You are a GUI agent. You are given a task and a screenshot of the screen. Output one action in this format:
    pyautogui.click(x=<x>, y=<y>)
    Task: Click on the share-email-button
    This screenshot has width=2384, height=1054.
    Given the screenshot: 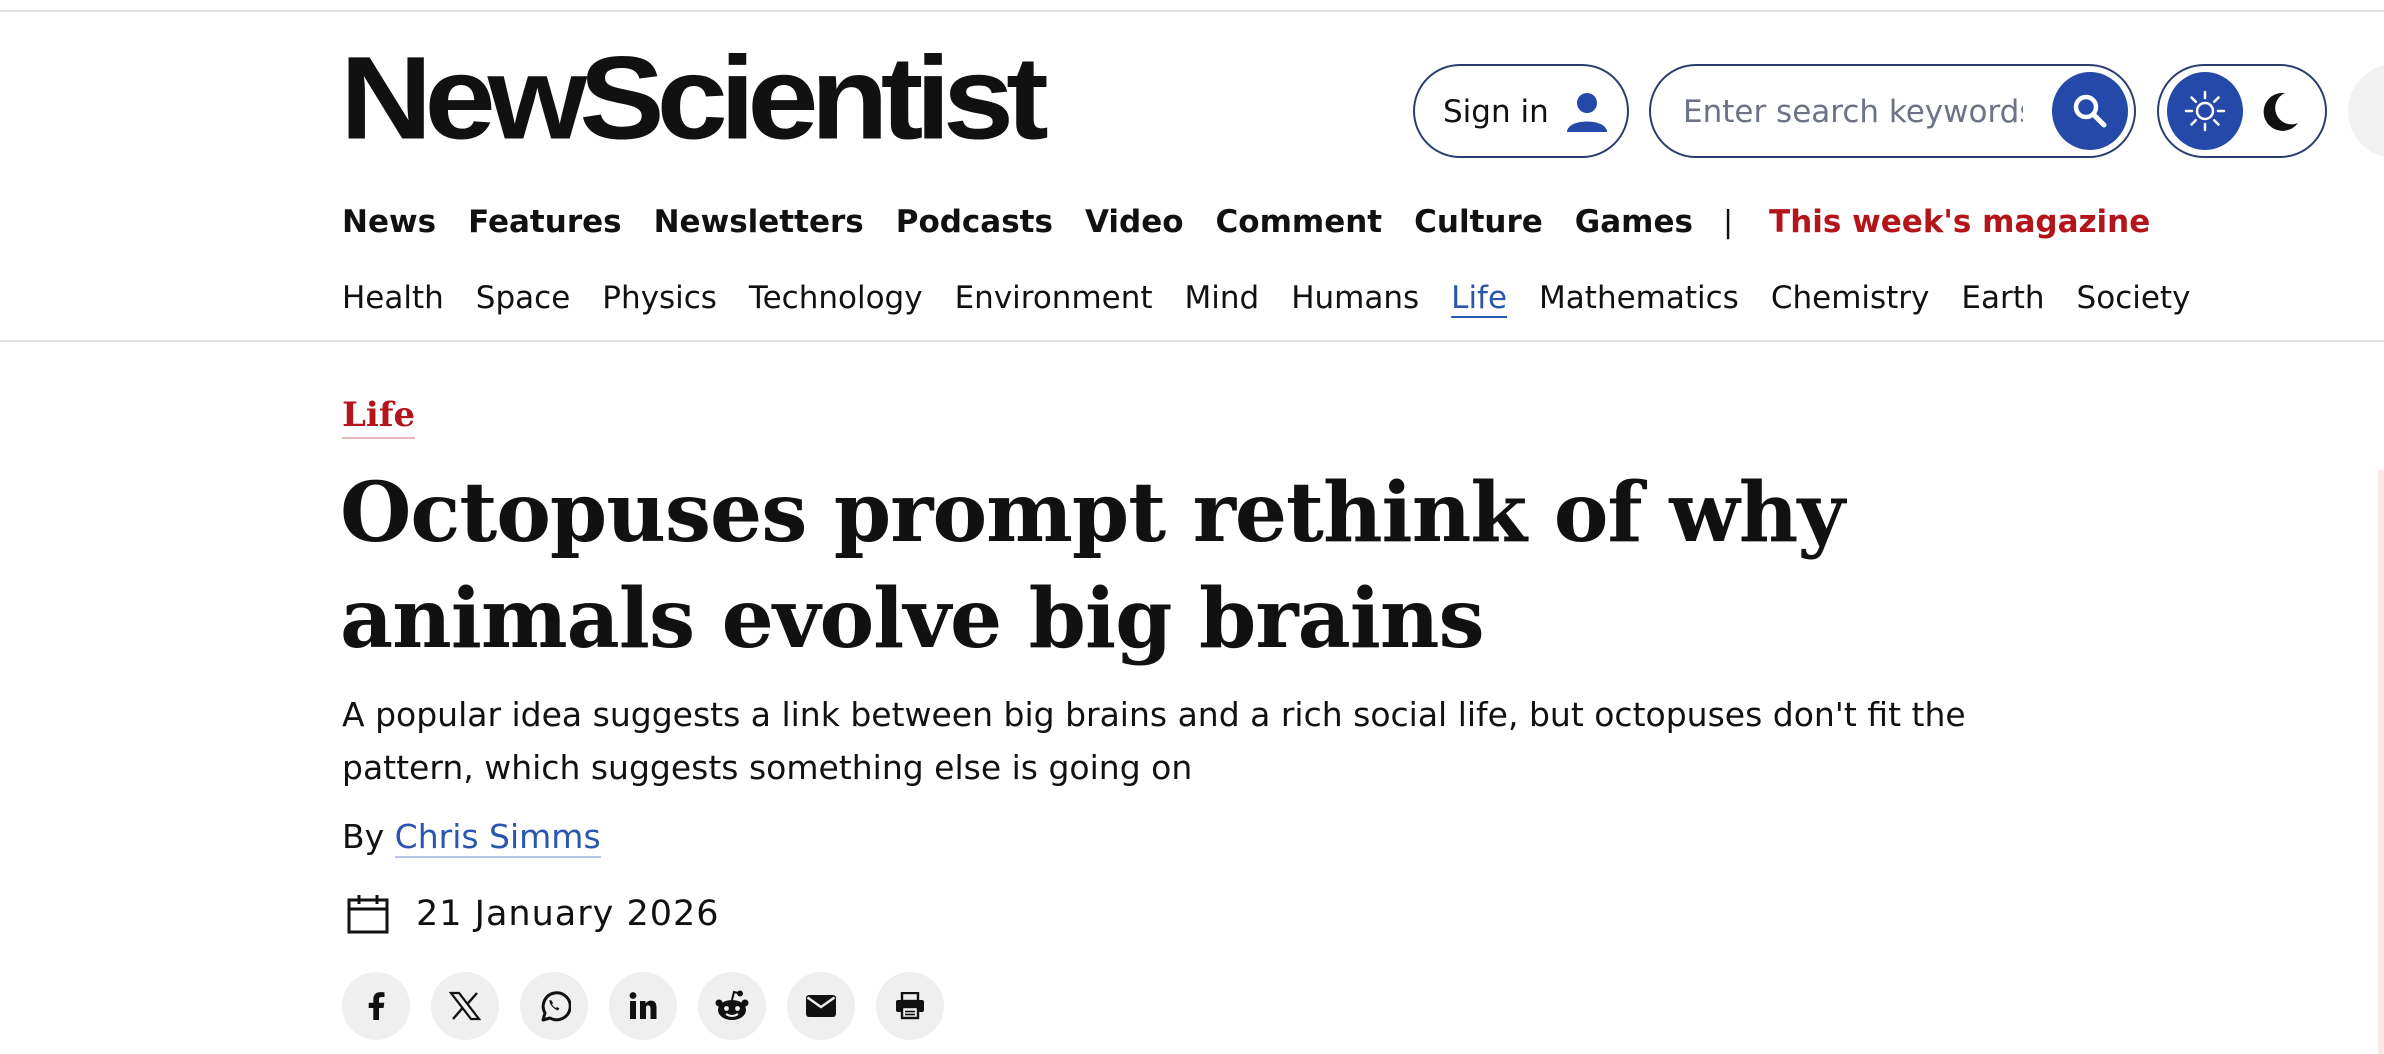 What is the action you would take?
    pyautogui.click(x=821, y=1006)
    